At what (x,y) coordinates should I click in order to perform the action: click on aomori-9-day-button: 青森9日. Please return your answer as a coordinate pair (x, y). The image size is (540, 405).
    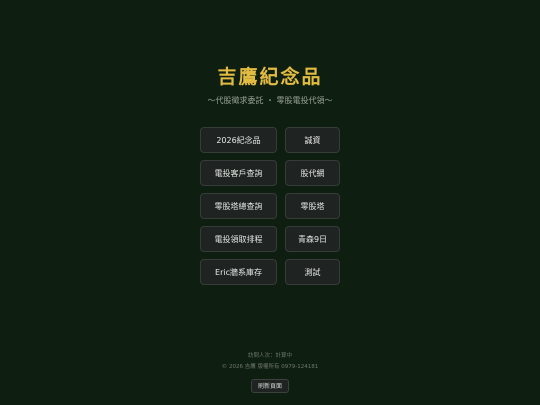
    Looking at the image, I should click on (312, 239).